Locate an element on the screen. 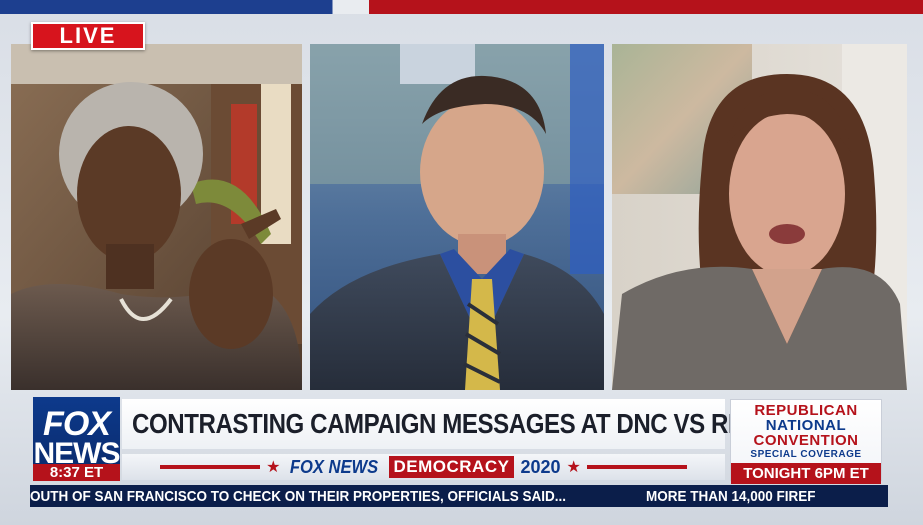  sub-banner: ★ FOX NEWS DEMOCRACY 2020 ★ is located at coordinates (423, 467).